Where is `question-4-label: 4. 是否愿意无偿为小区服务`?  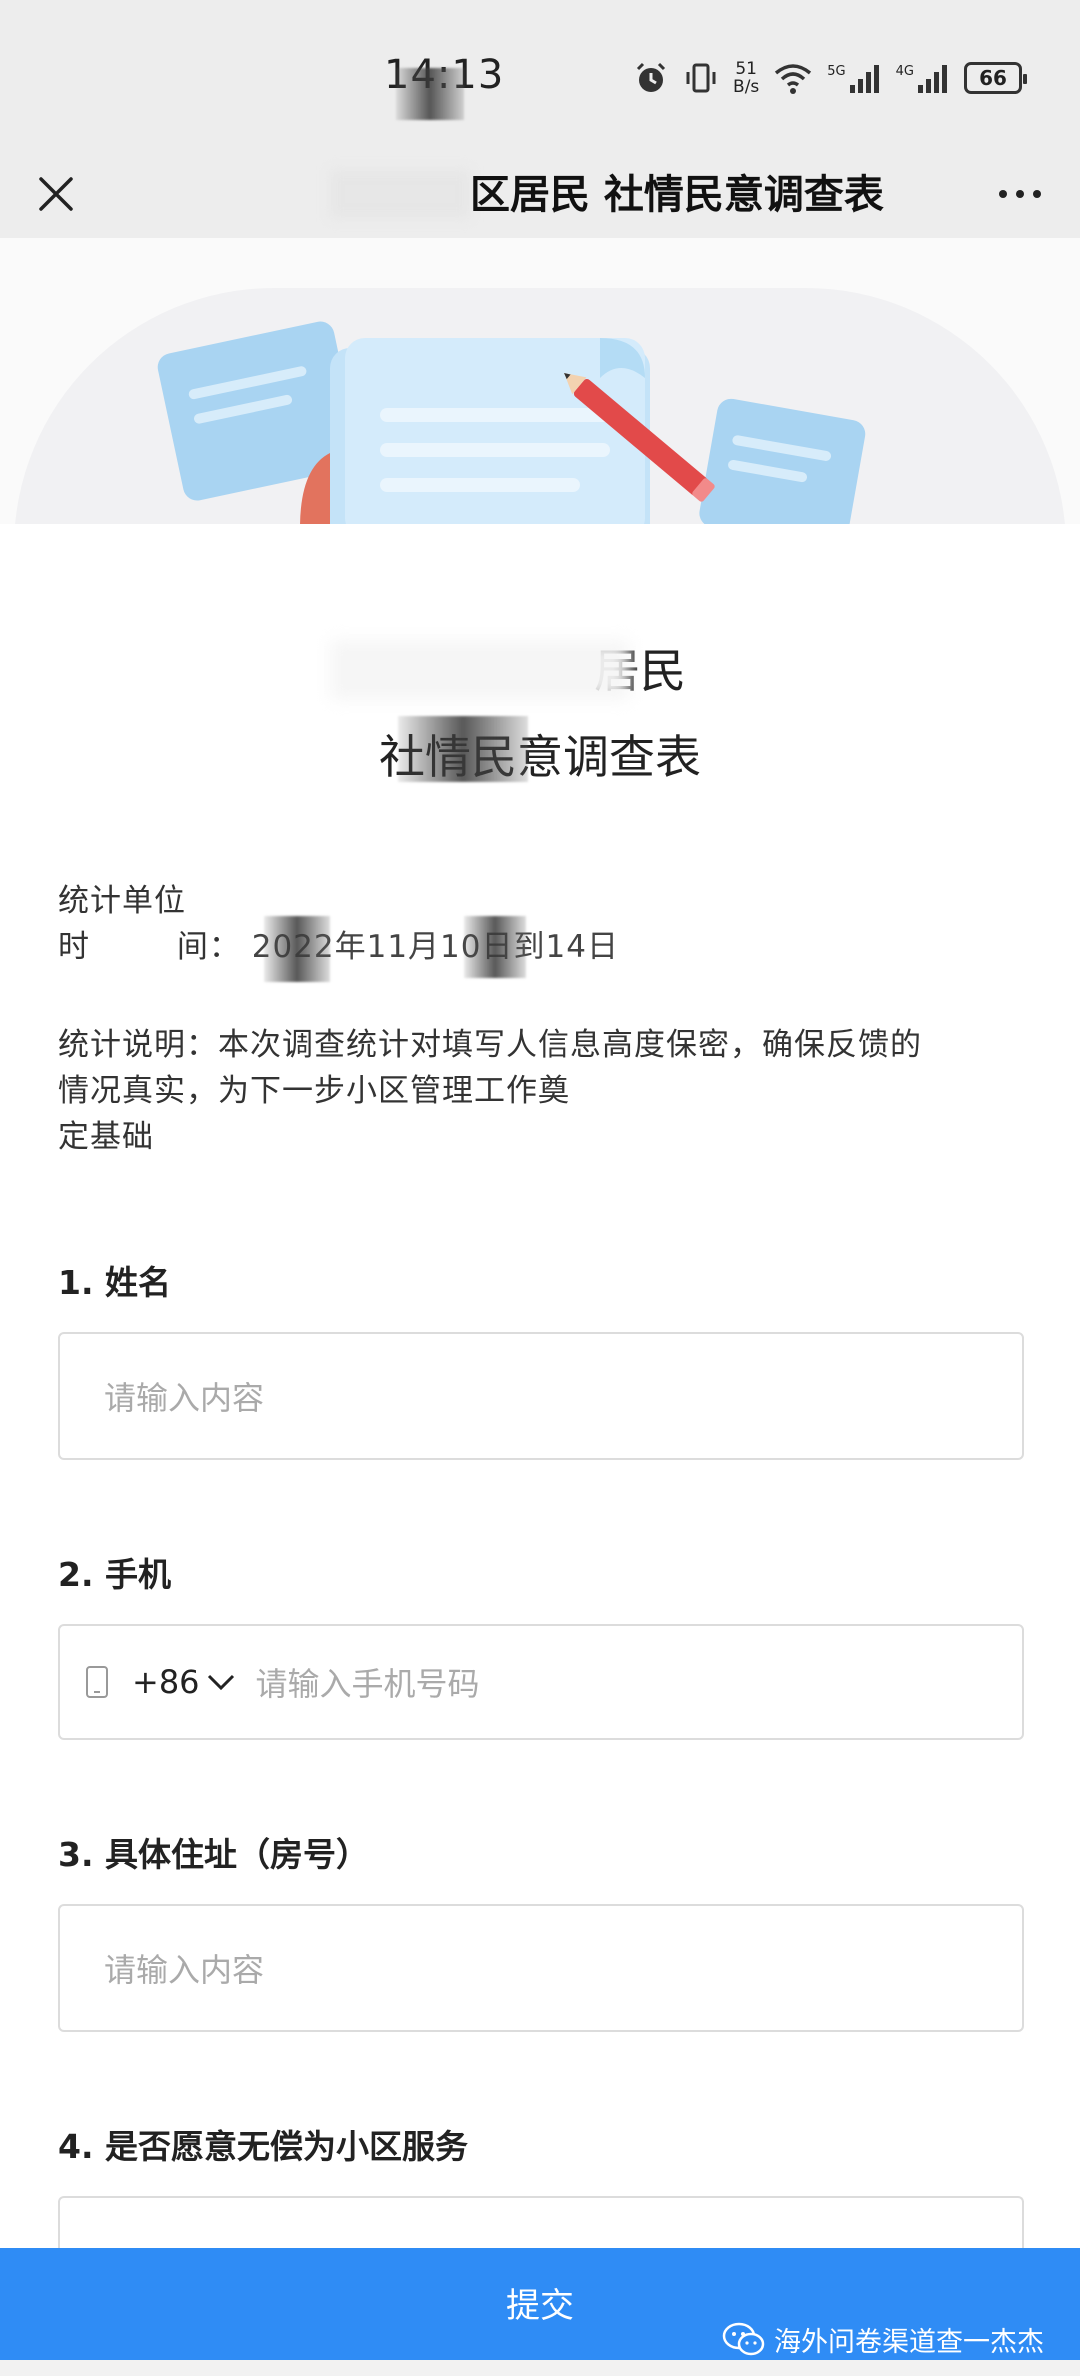 question-4-label: 4. 是否愿意无偿为小区服务 is located at coordinates (263, 2146).